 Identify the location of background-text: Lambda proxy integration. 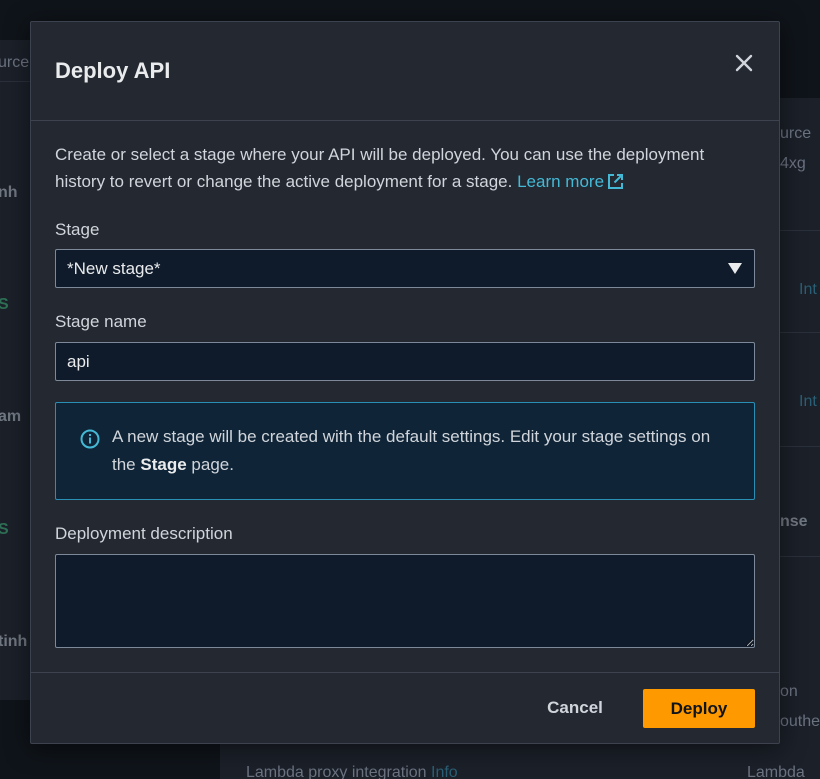
(336, 771).